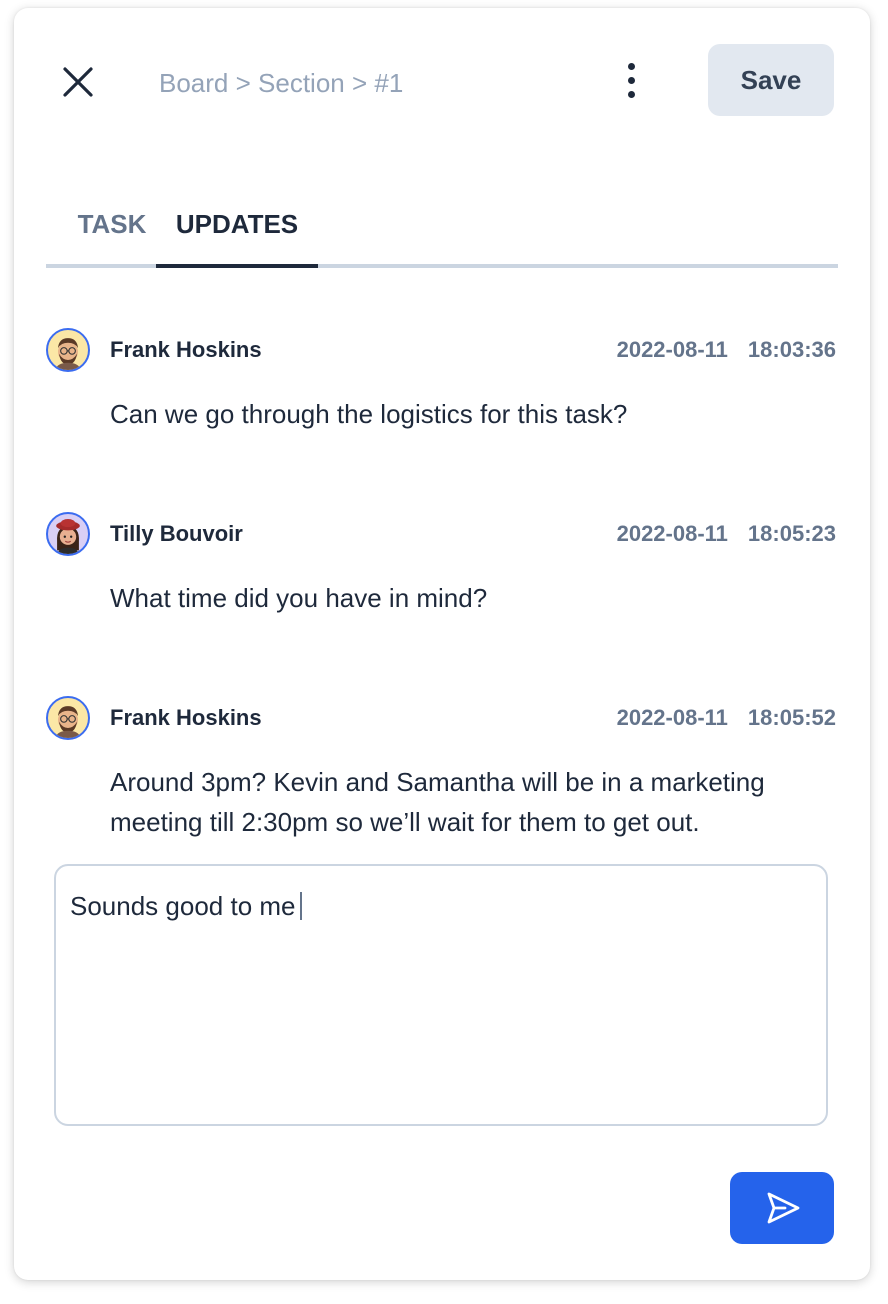 The image size is (888, 1304). Describe the element at coordinates (791, 533) in the screenshot. I see `update-time: 18:05:23` at that location.